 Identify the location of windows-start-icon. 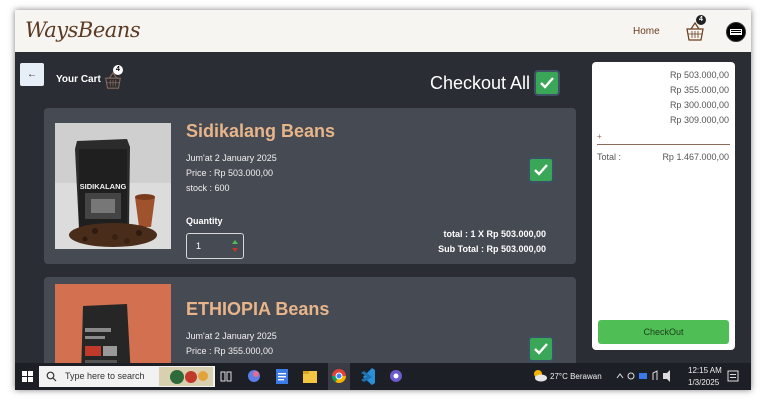
(27, 376).